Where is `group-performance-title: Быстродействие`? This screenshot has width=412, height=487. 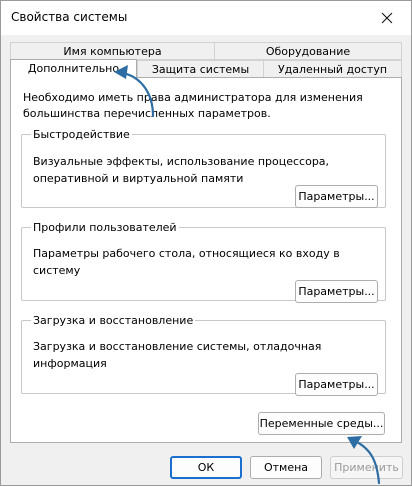 group-performance-title: Быстродействие is located at coordinates (81, 134).